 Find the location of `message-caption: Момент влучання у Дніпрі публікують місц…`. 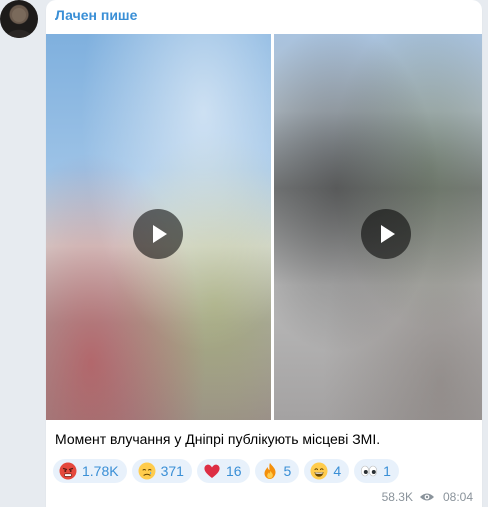

message-caption: Момент влучання у Дніпрі публікують місц… is located at coordinates (218, 439).